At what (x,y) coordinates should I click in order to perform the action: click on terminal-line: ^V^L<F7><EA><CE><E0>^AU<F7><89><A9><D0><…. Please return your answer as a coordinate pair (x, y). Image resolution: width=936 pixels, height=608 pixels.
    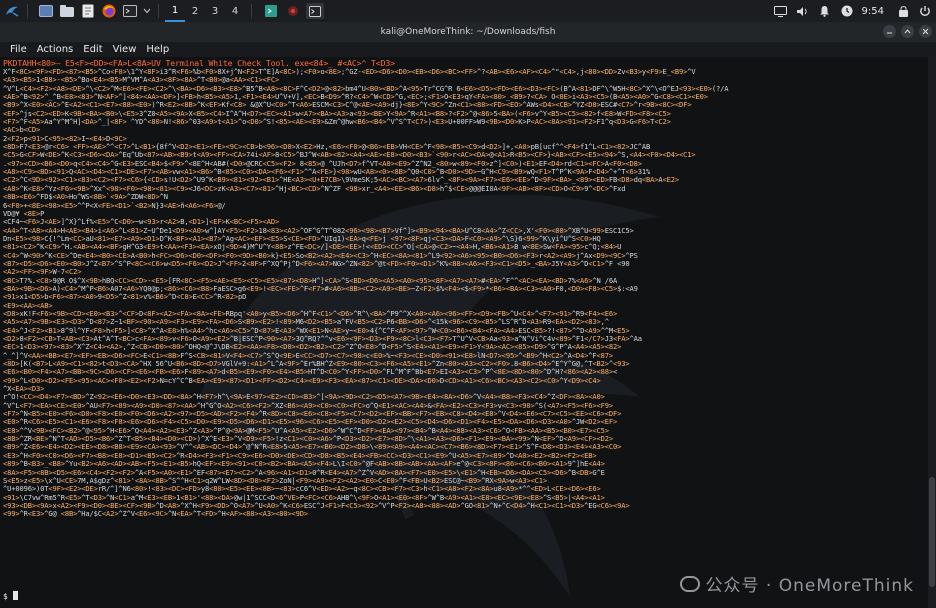
    Looking at the image, I should click on (308, 405).